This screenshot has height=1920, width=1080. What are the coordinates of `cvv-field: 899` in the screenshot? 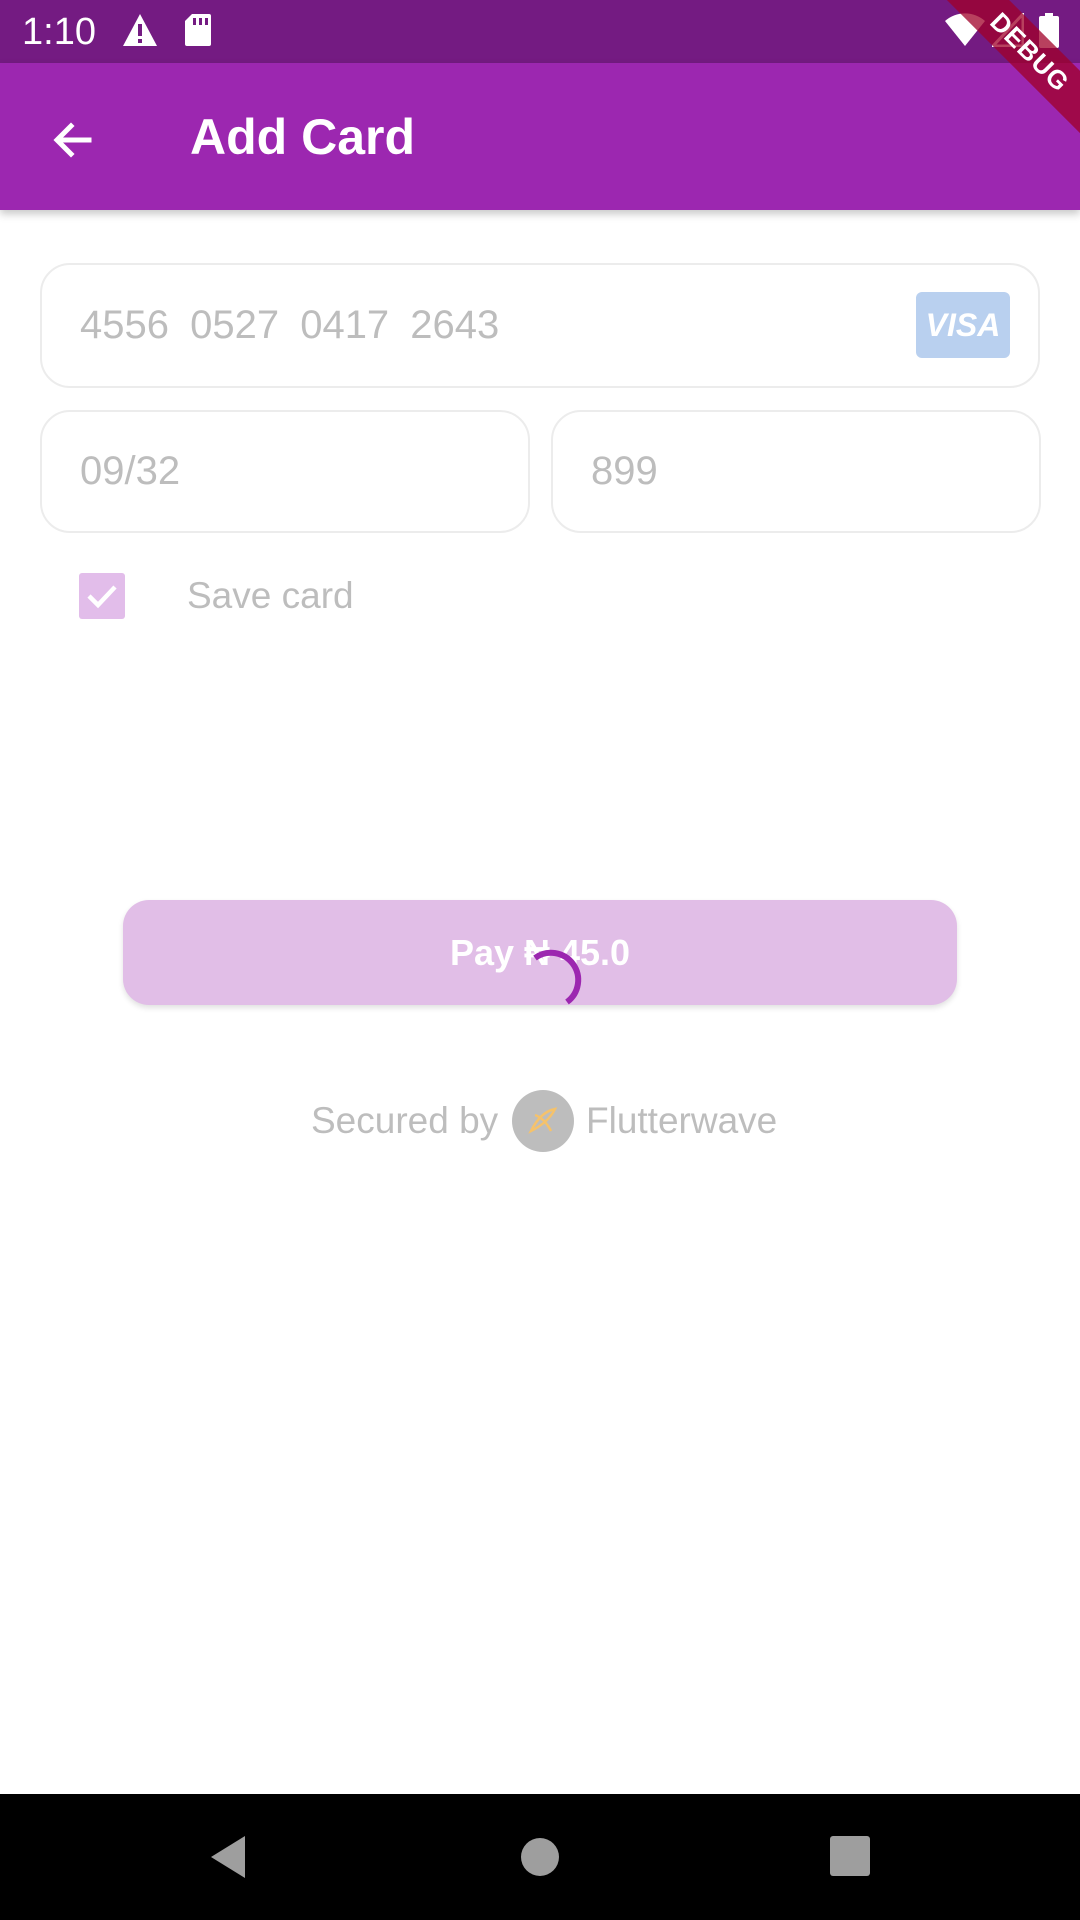 It's located at (796, 471).